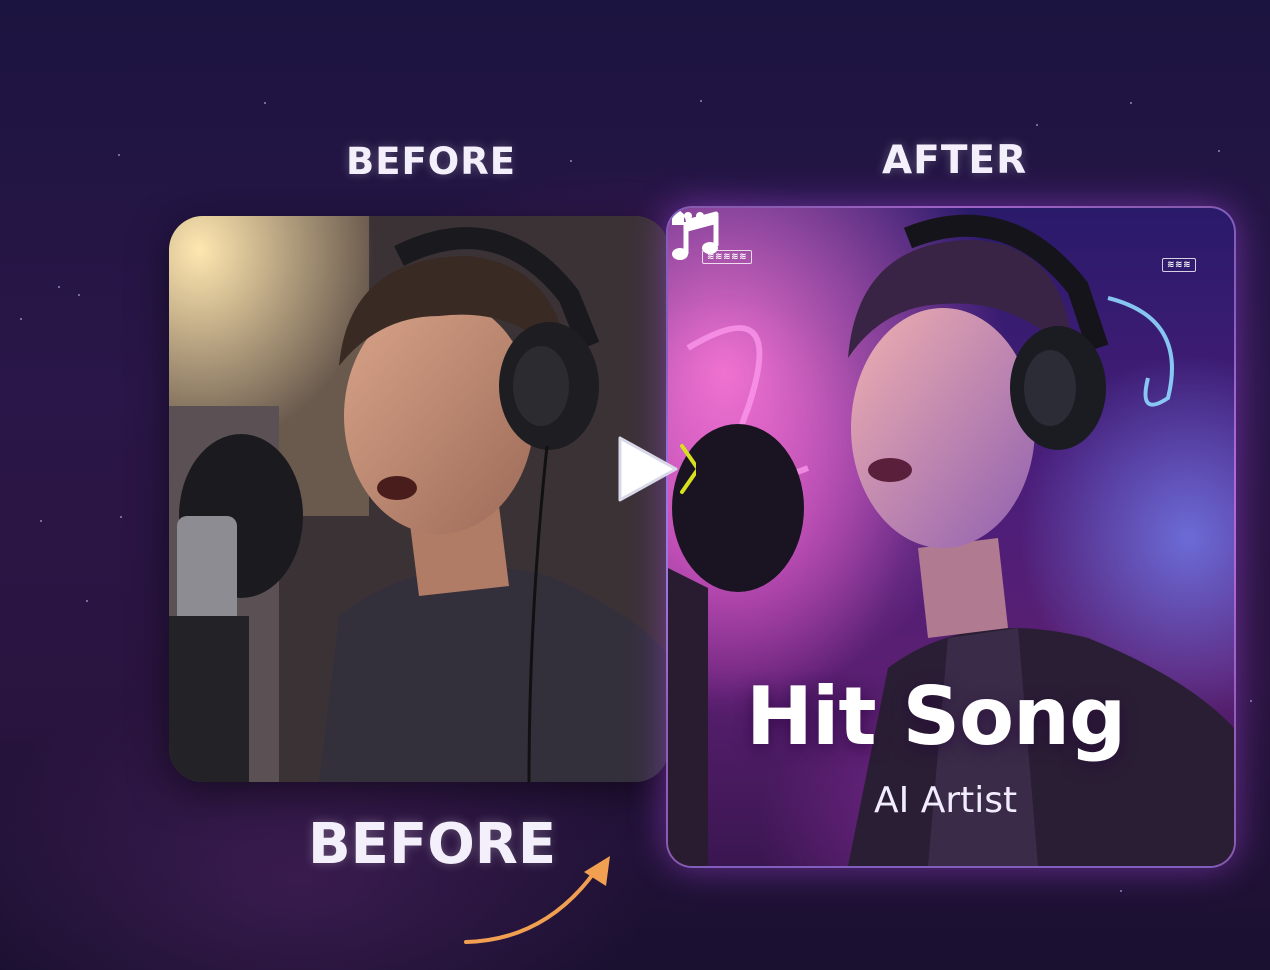 Image resolution: width=1270 pixels, height=970 pixels. I want to click on parental-advisory-badge: ≋≋≋, so click(1179, 265).